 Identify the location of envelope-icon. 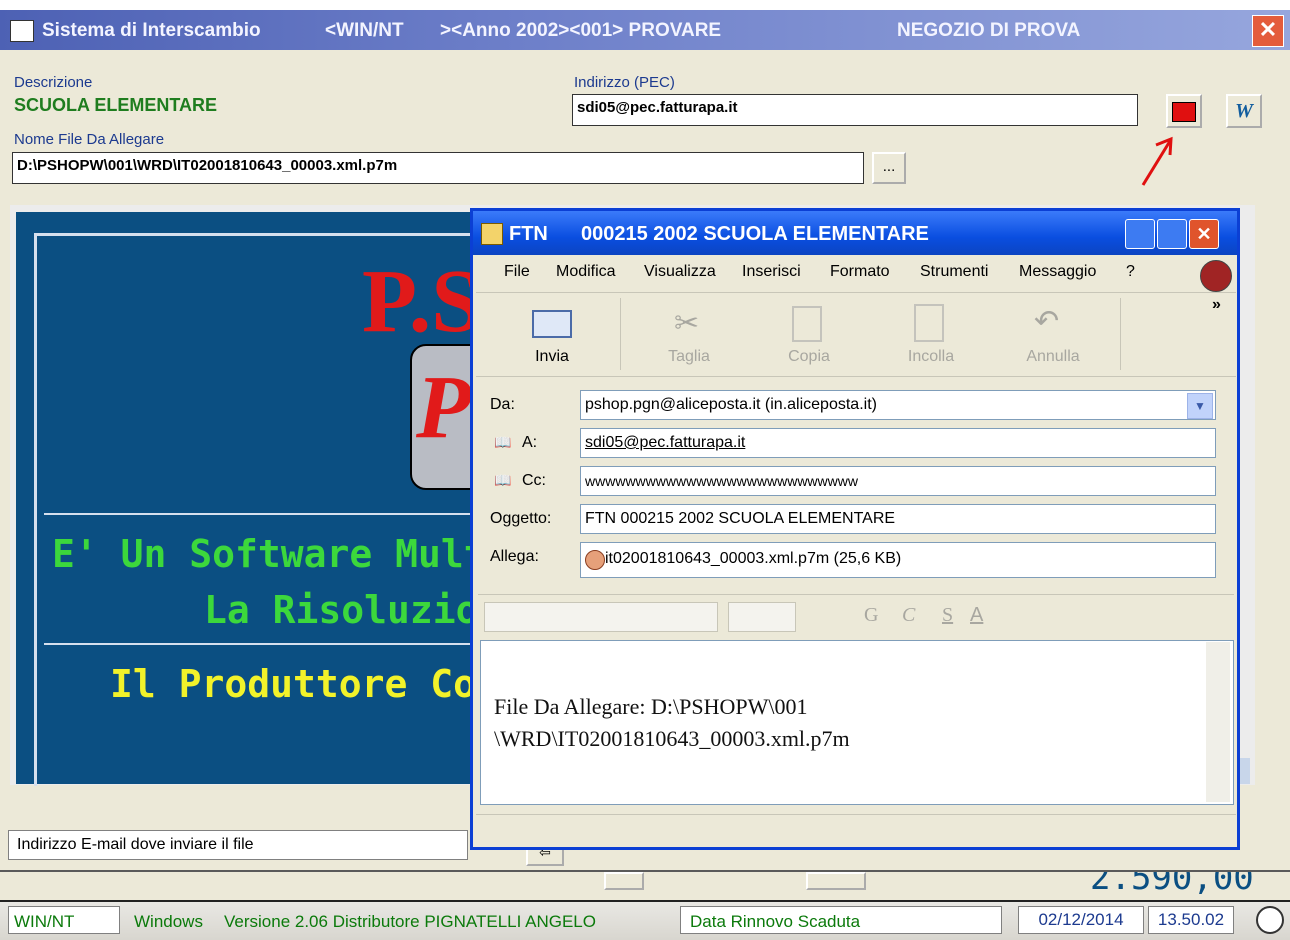
(1184, 112).